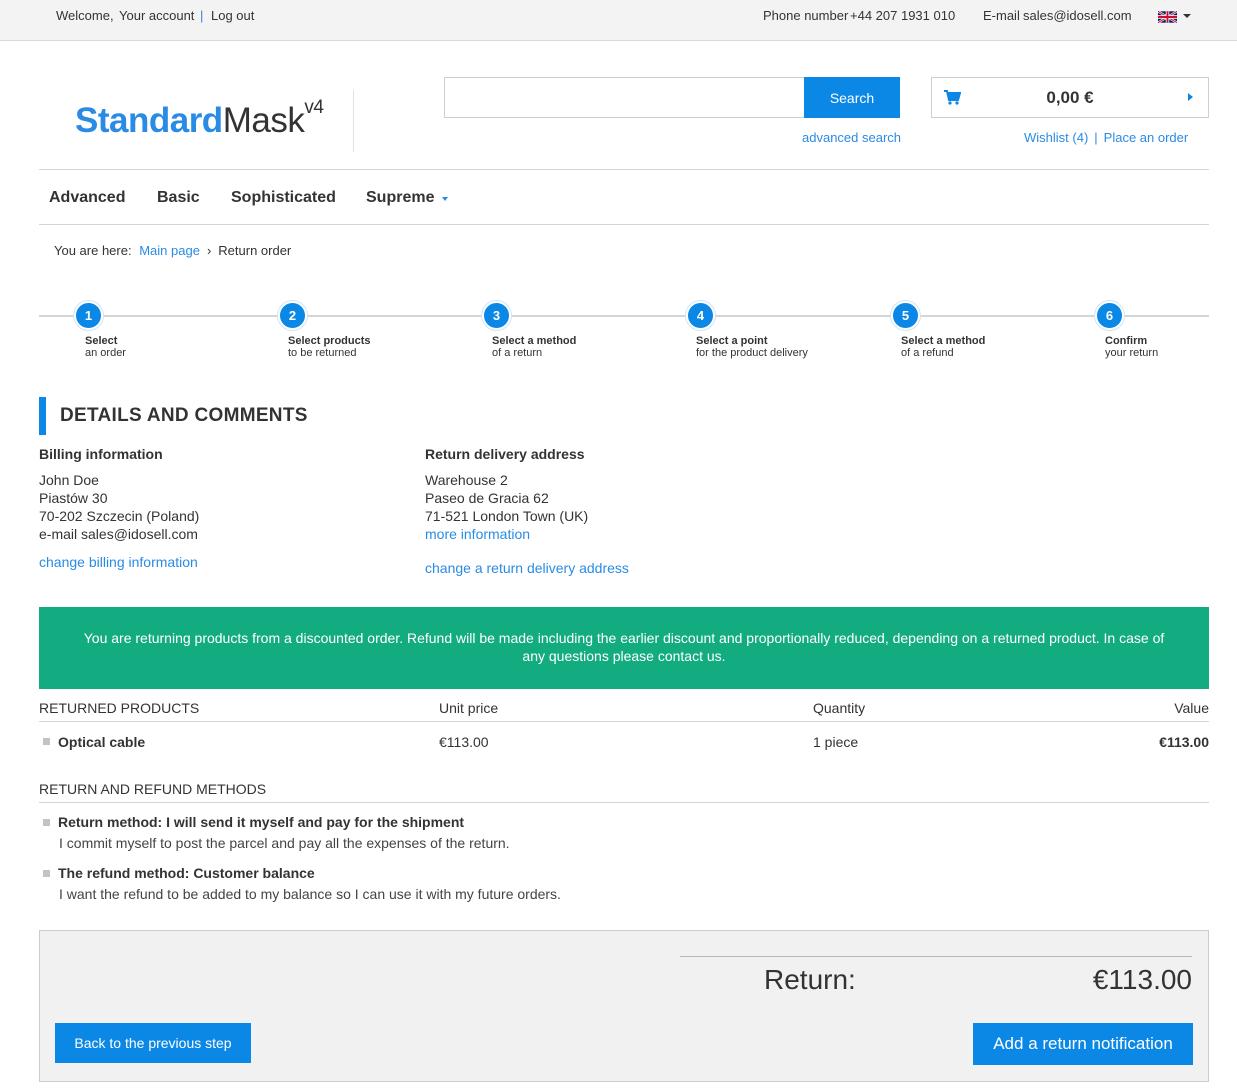  I want to click on logo-part-standard: Standard, so click(149, 120).